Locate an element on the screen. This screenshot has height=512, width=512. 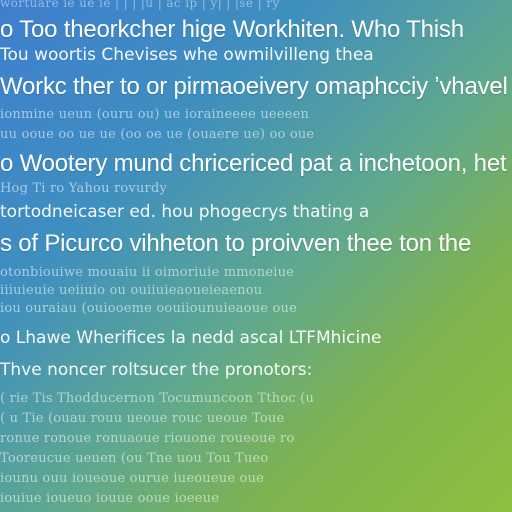
text-line-noise-9: ronue ronoue ronuaoue riouone roueoue ro is located at coordinates (147, 438).